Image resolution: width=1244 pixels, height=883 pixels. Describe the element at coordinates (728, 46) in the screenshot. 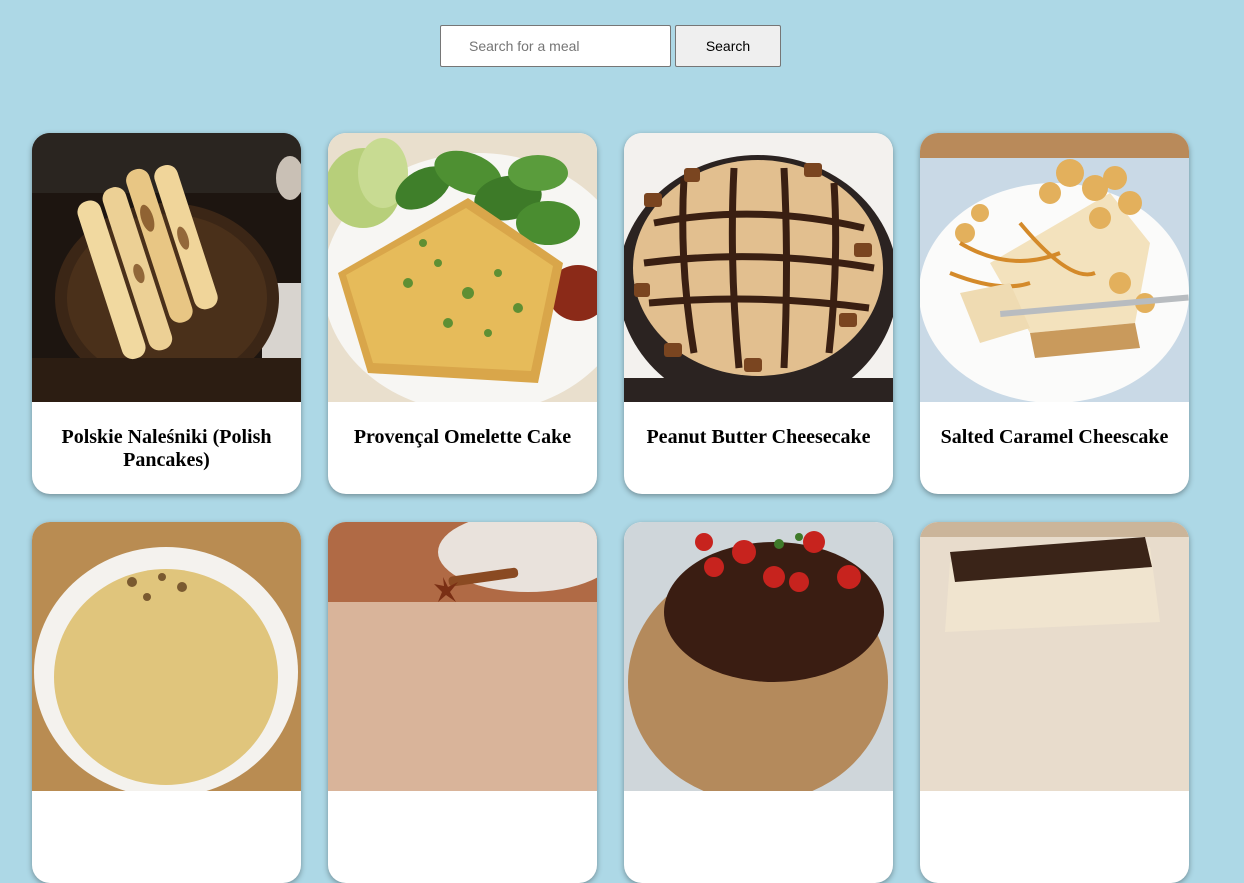

I see `search-button: Search` at that location.